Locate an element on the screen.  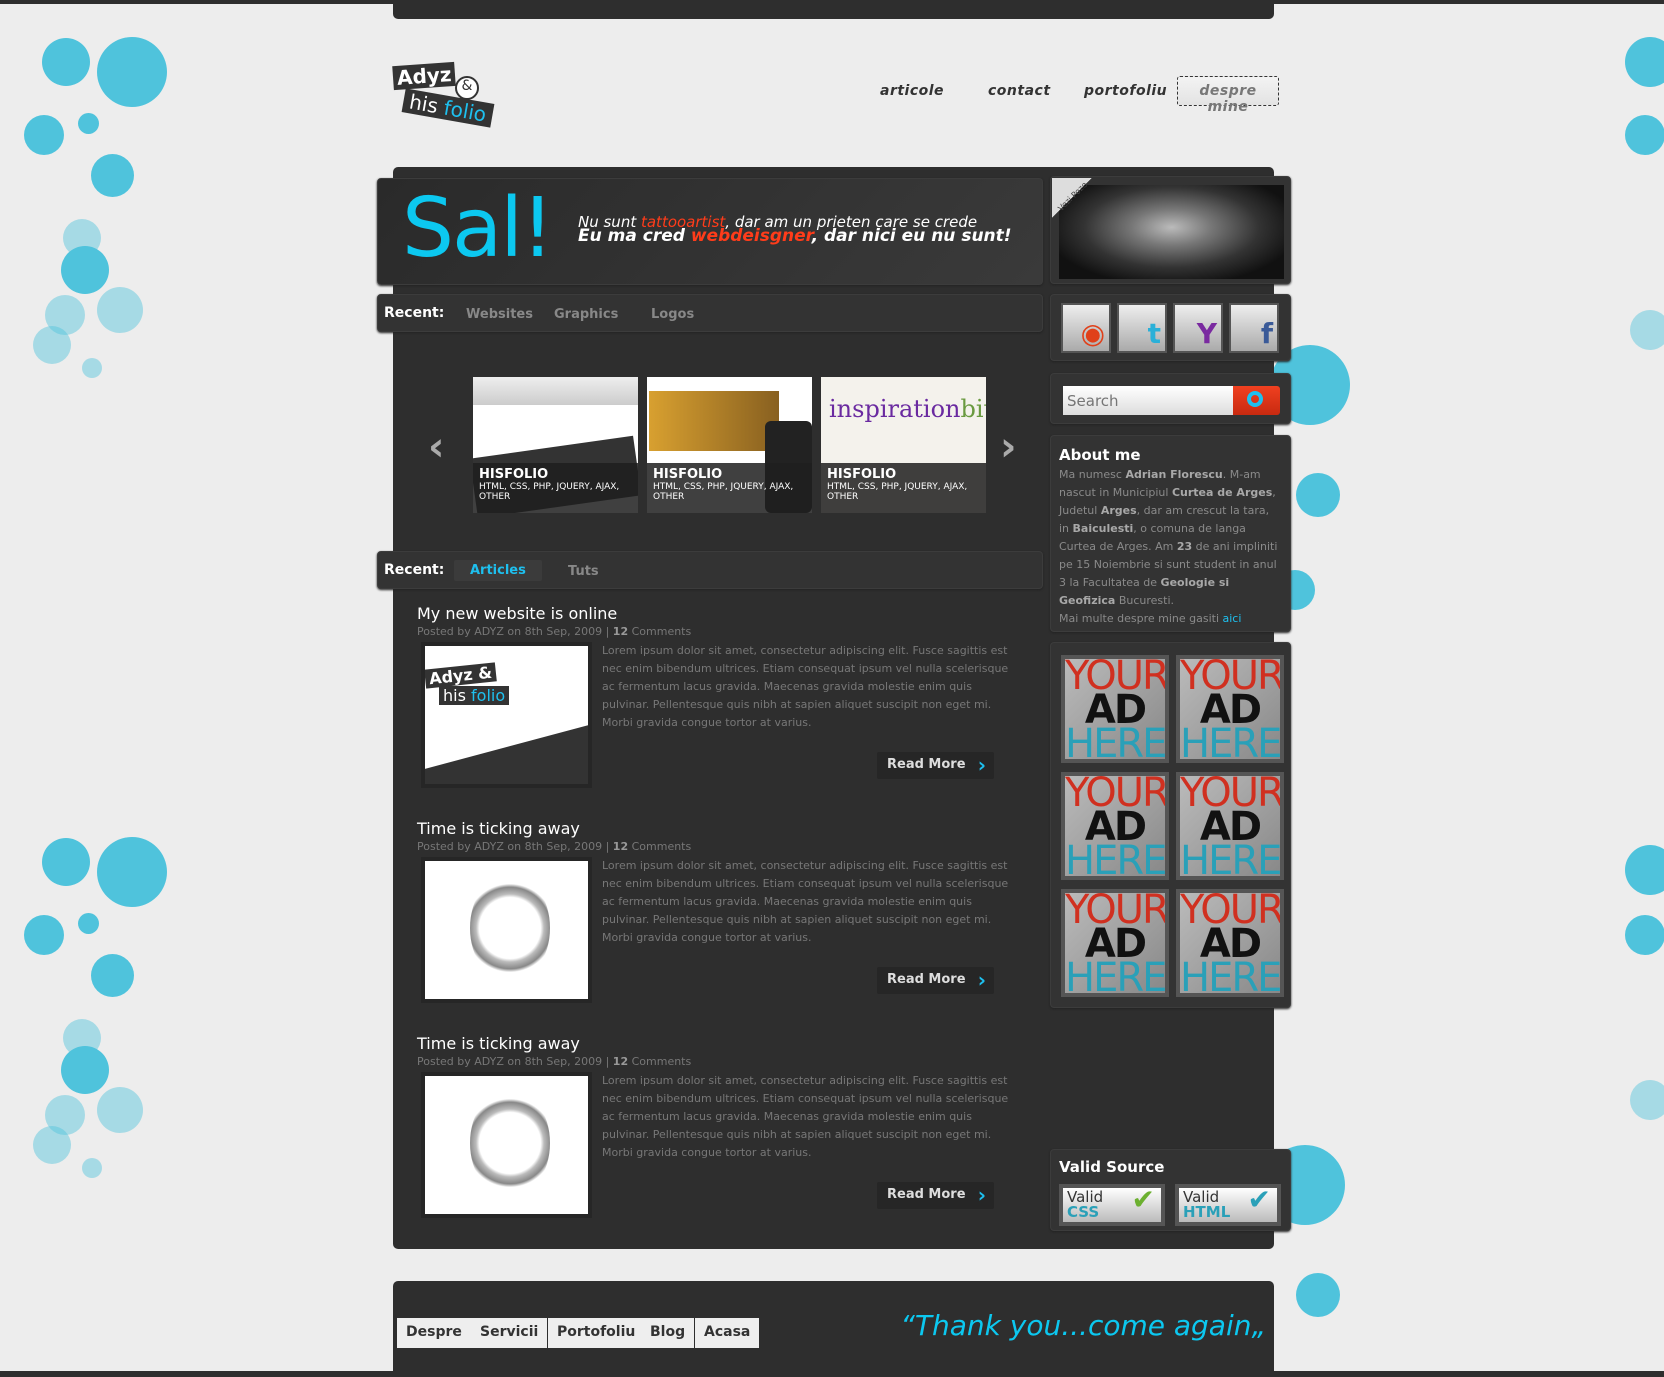
carousel-prev-arrow: ‹ is located at coordinates (436, 447).